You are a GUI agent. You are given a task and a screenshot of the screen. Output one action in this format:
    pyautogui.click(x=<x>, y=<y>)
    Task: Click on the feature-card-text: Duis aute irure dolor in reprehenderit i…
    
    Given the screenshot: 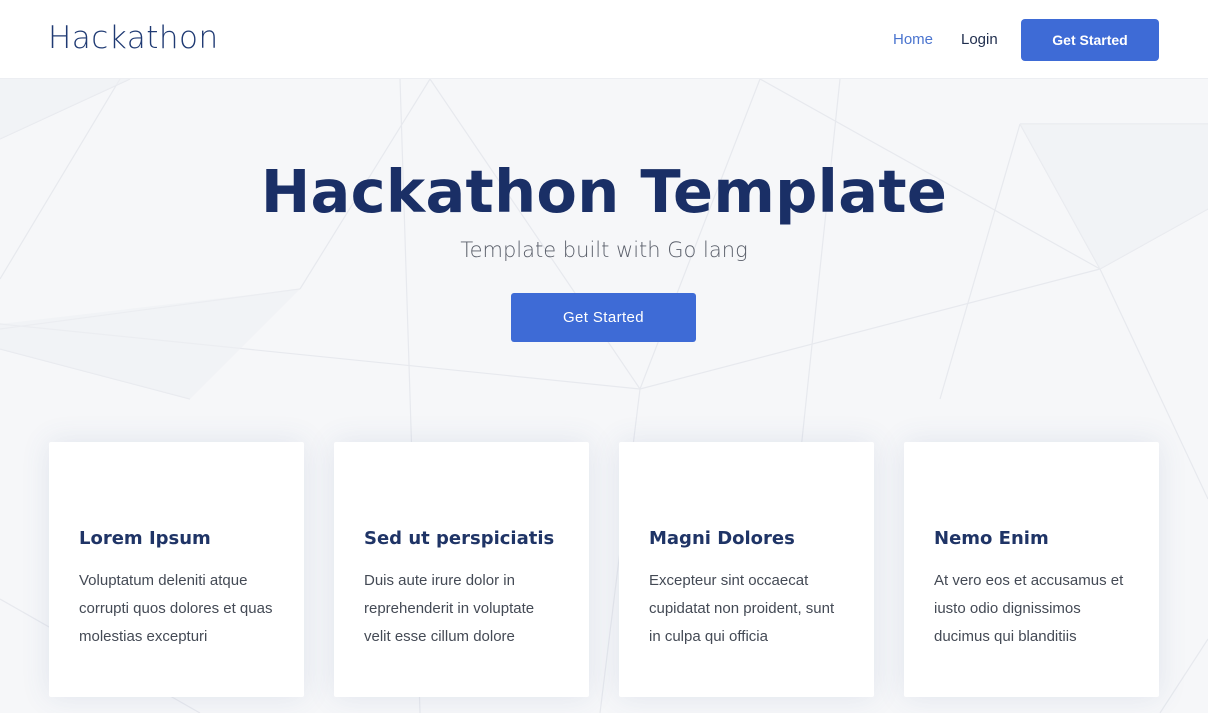 What is the action you would take?
    pyautogui.click(x=449, y=608)
    